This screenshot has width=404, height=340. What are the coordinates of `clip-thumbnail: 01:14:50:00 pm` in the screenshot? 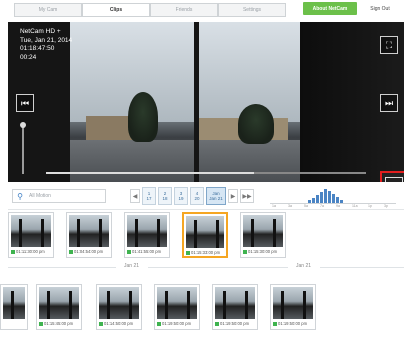 It's located at (119, 307).